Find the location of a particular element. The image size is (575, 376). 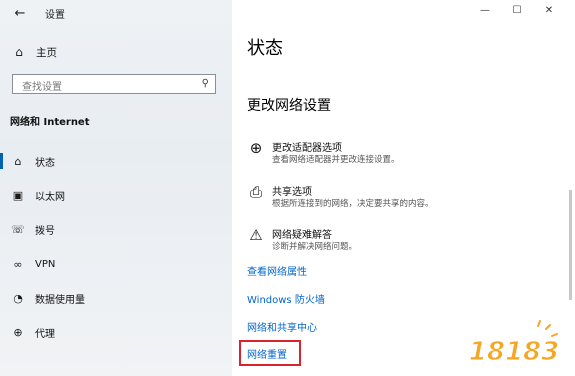

network-sharing-center-link: 网络和共享中心 is located at coordinates (282, 326).